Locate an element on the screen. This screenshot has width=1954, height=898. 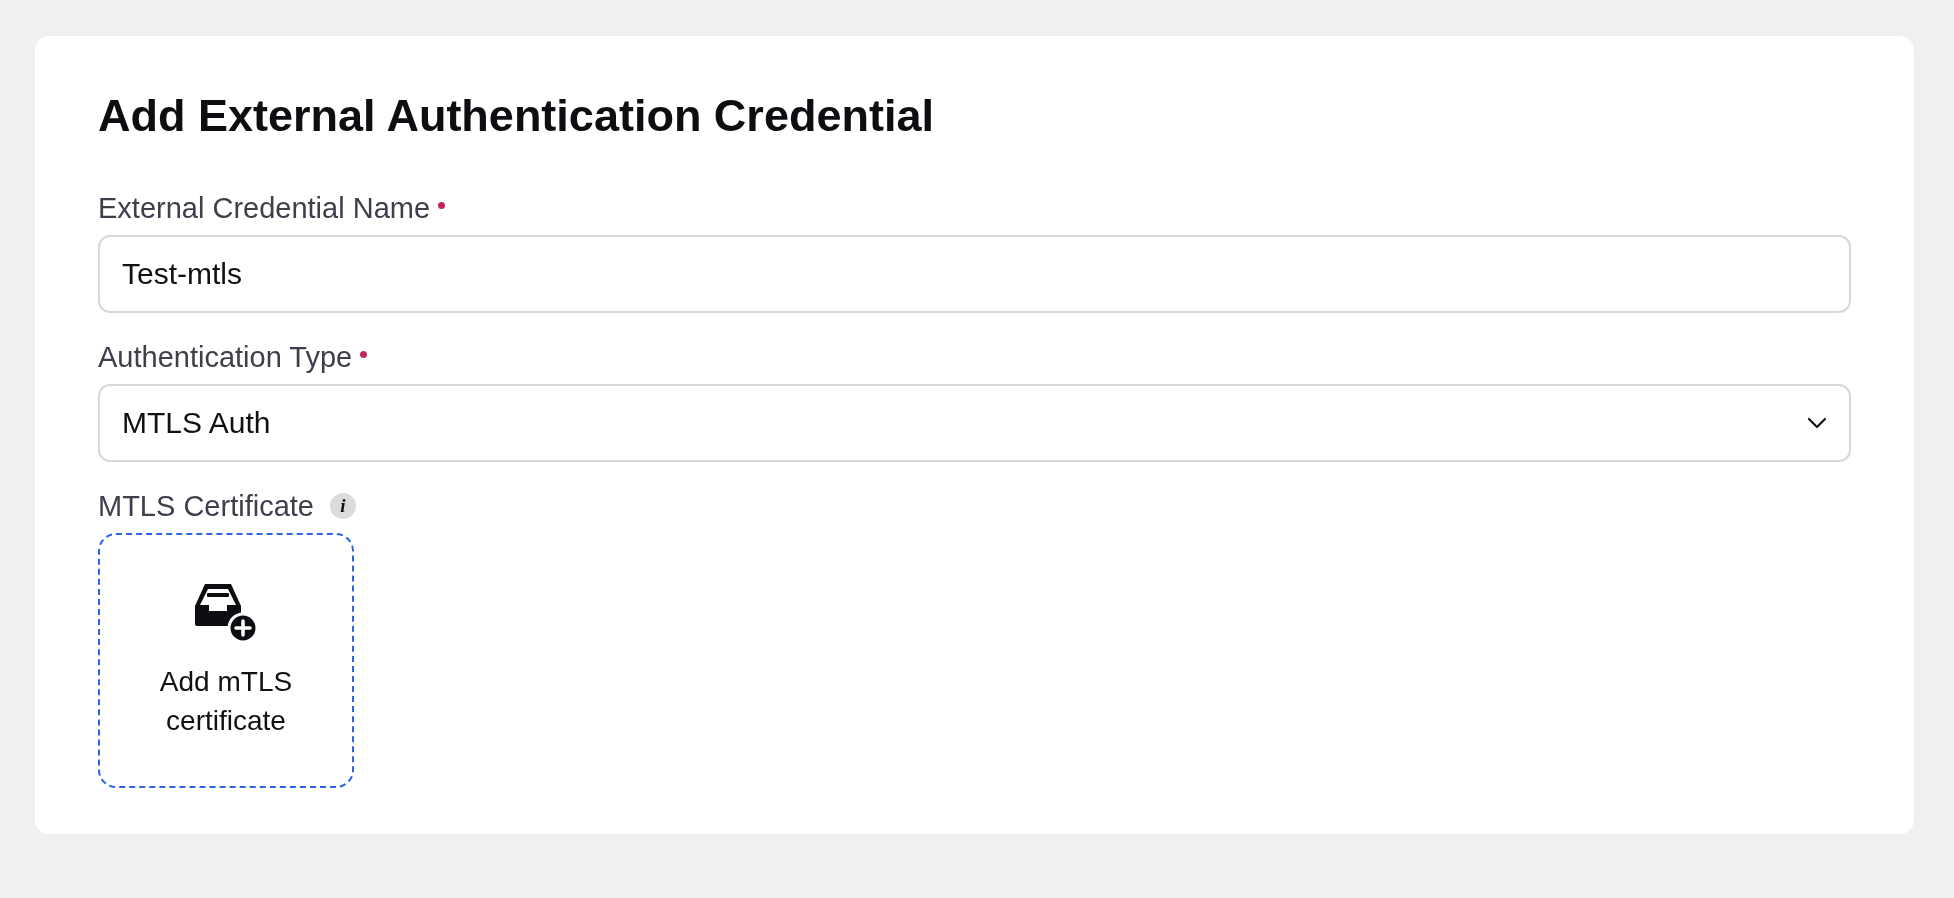
field-label: External Credential Name is located at coordinates (264, 208).